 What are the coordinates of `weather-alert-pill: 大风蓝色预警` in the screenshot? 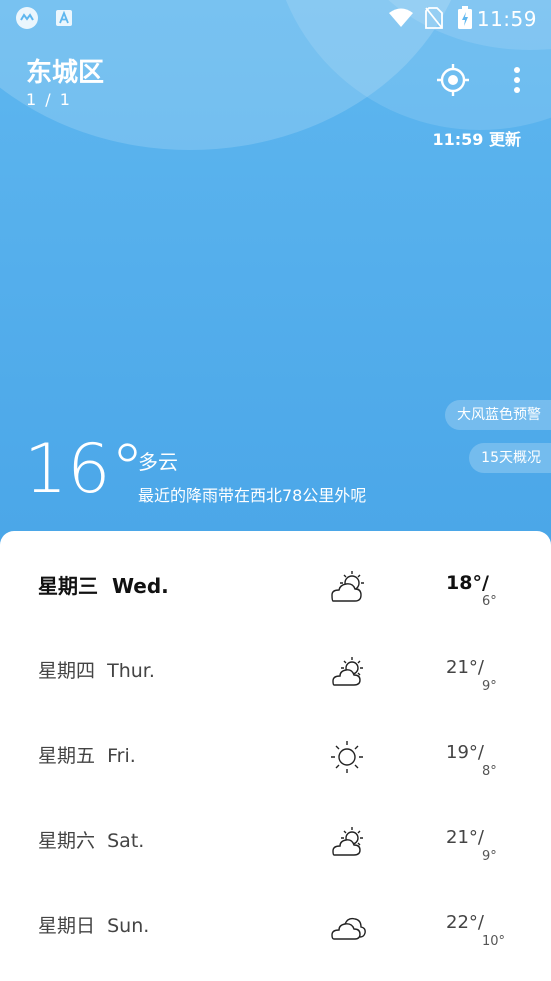 It's located at (498, 415).